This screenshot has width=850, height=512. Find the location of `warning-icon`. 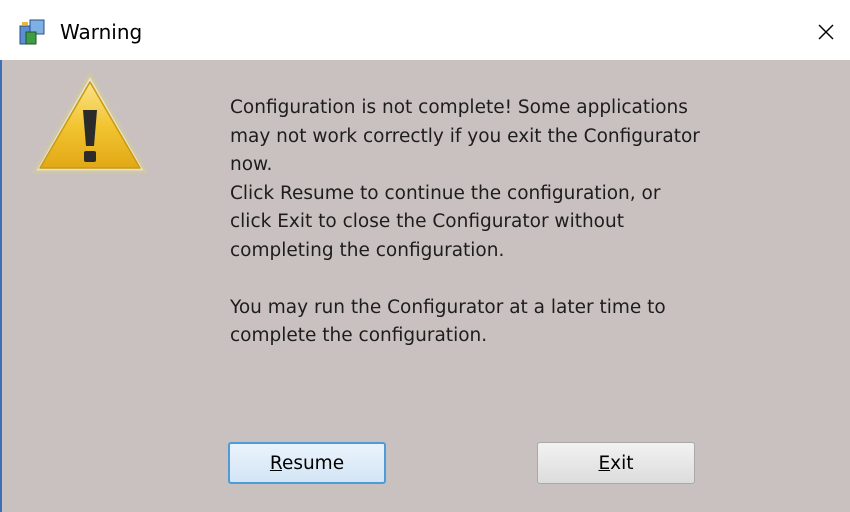

warning-icon is located at coordinates (90, 124).